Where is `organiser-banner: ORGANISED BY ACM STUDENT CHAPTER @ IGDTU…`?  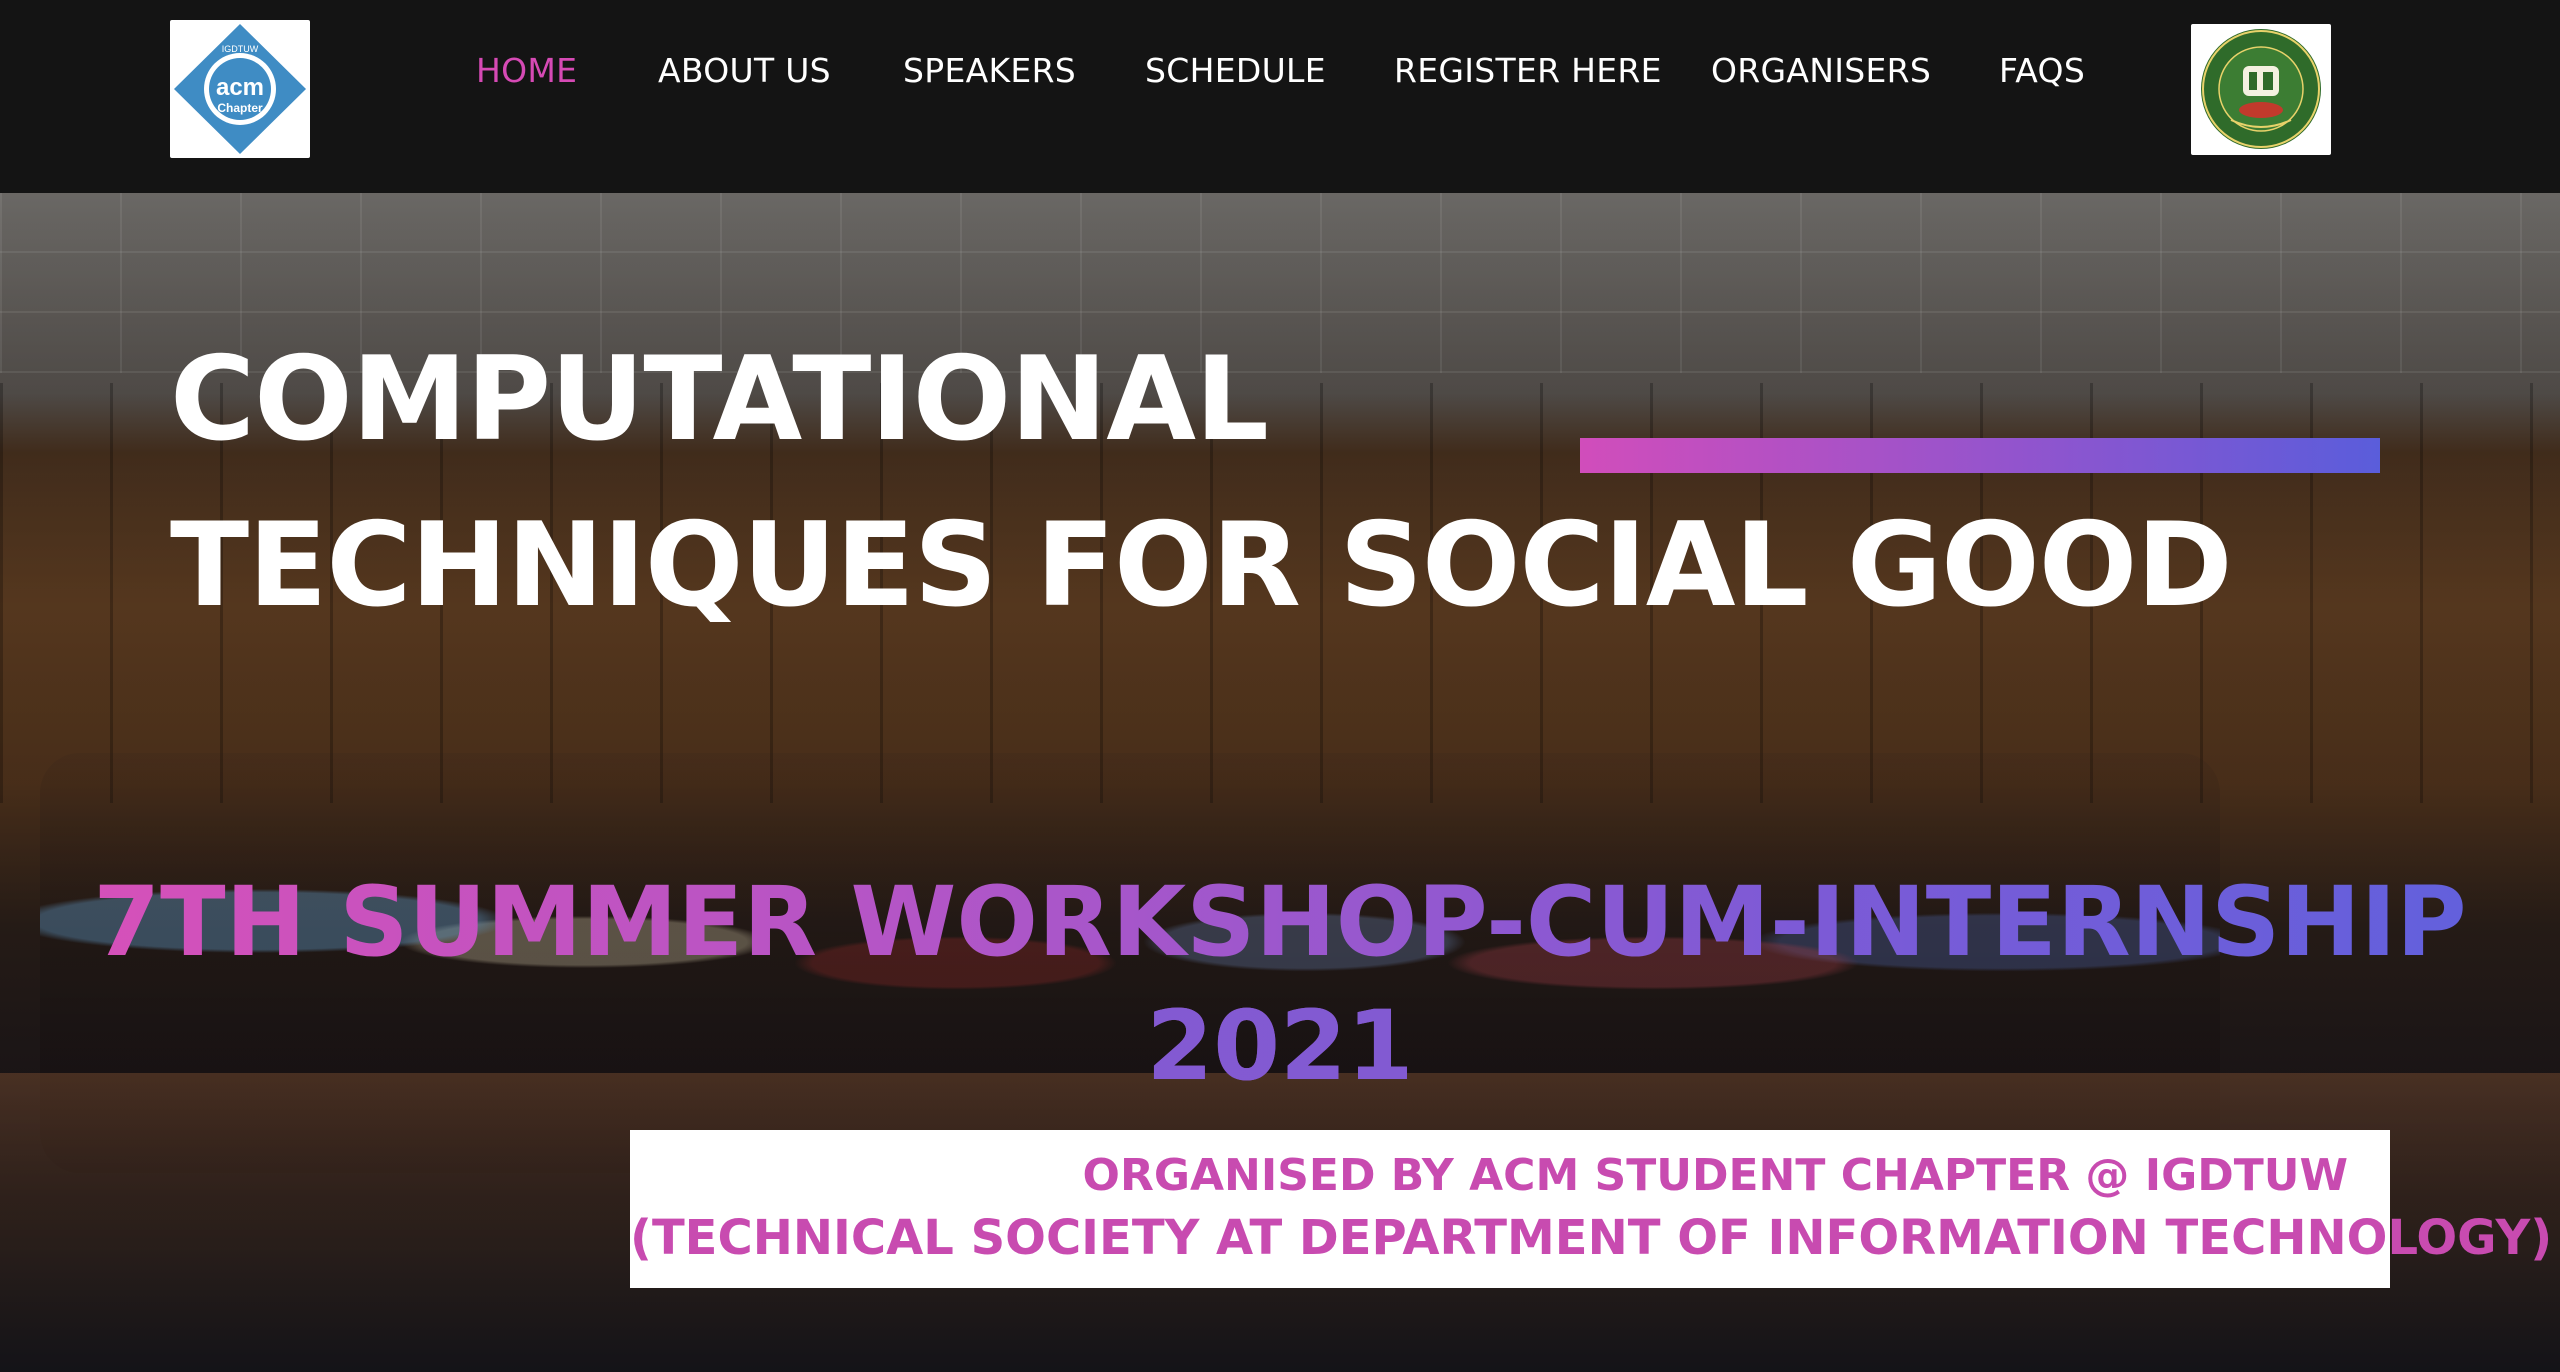 organiser-banner: ORGANISED BY ACM STUDENT CHAPTER @ IGDTU… is located at coordinates (1591, 1209).